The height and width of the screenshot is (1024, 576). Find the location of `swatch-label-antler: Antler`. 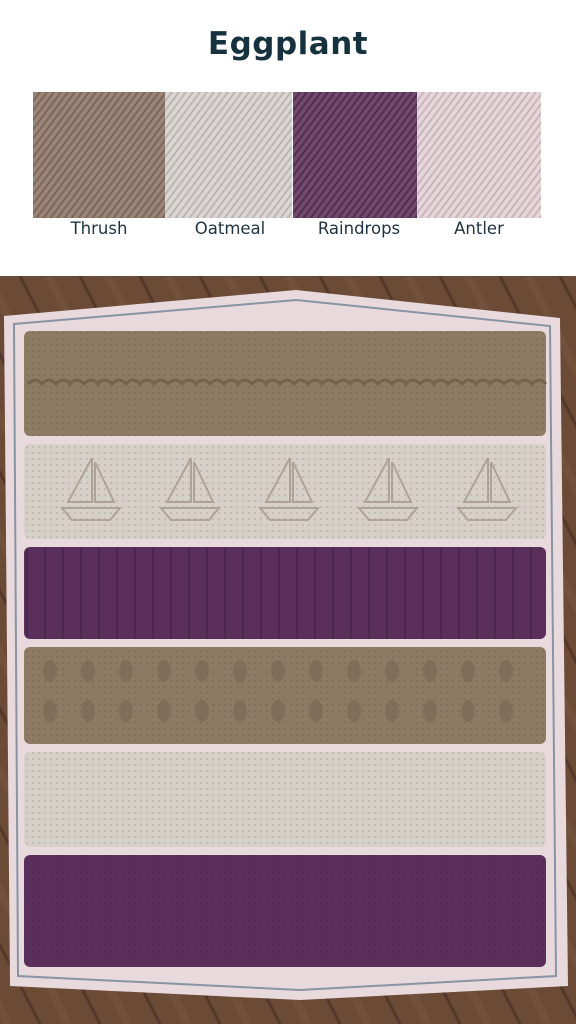

swatch-label-antler: Antler is located at coordinates (479, 228).